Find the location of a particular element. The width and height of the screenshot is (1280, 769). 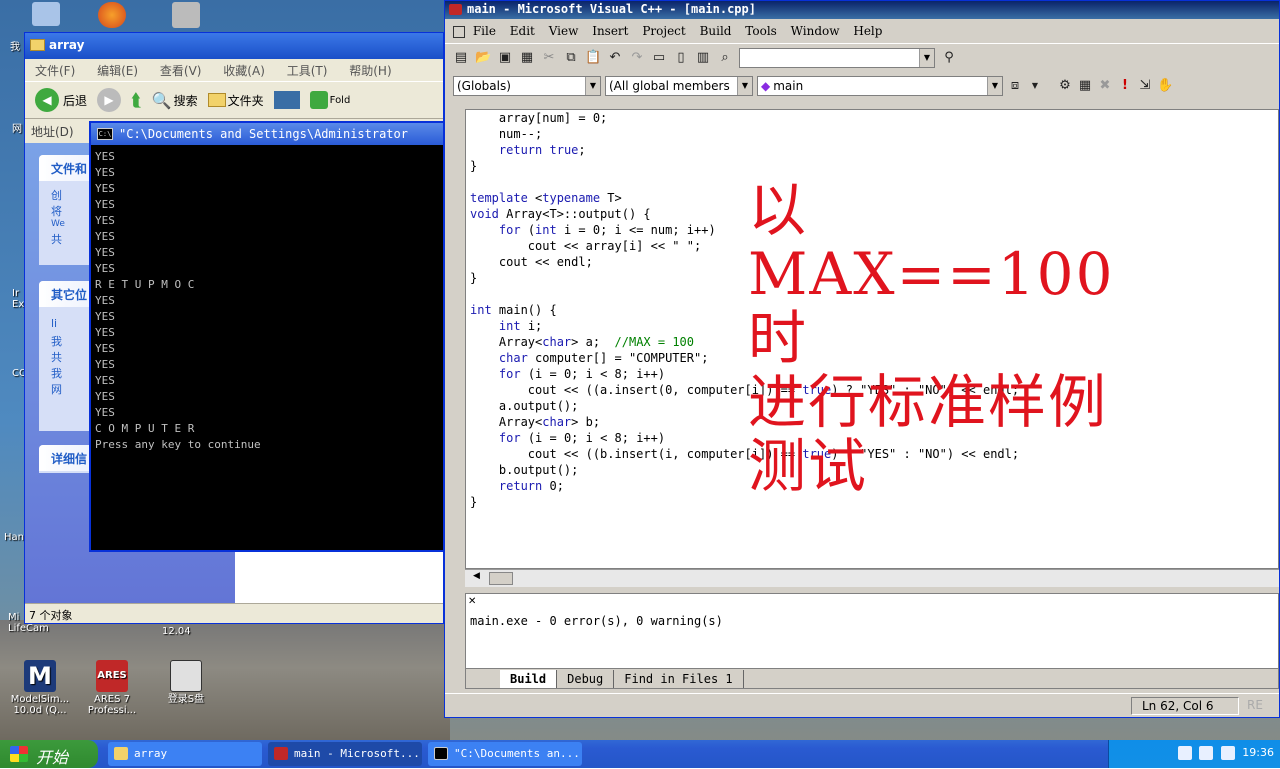

save-all-icon: ▦ is located at coordinates (527, 58).